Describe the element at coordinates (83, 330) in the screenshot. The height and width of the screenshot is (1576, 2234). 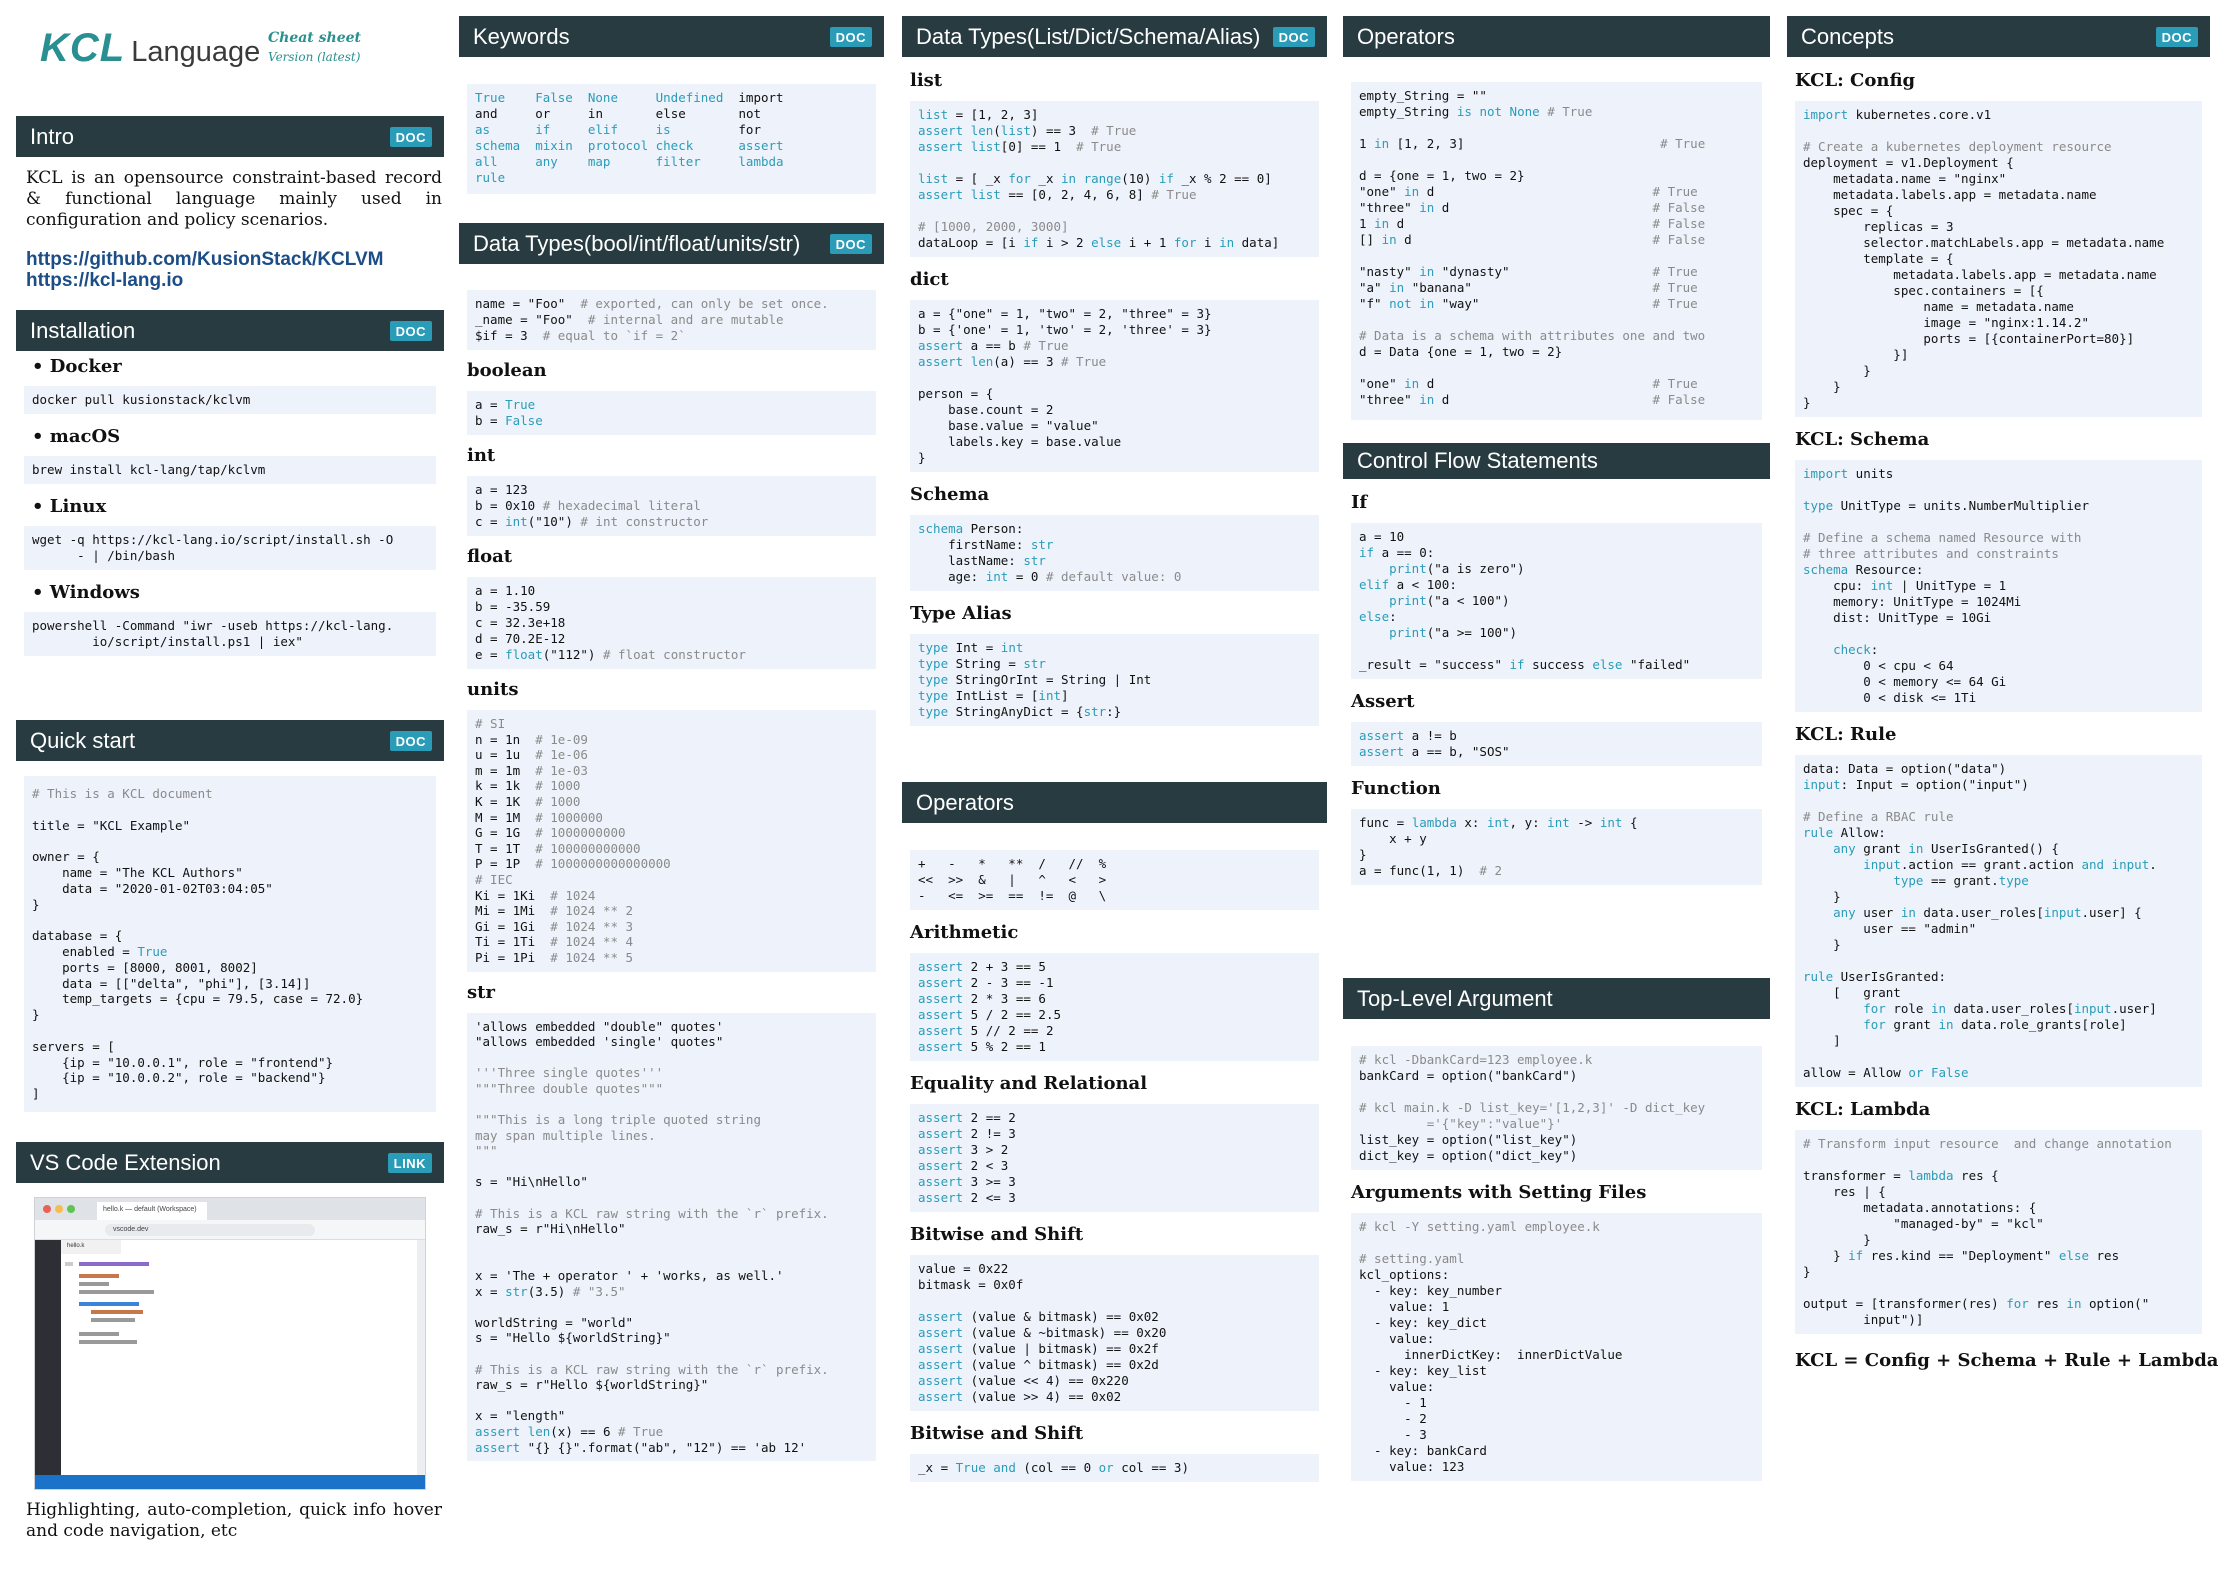
I see `installation-title: Installation` at that location.